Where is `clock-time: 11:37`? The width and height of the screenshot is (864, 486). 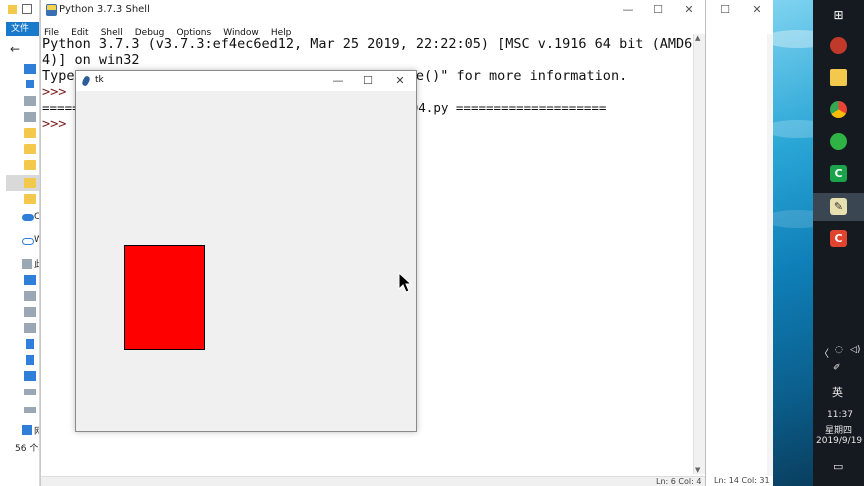 clock-time: 11:37 is located at coordinates (840, 415).